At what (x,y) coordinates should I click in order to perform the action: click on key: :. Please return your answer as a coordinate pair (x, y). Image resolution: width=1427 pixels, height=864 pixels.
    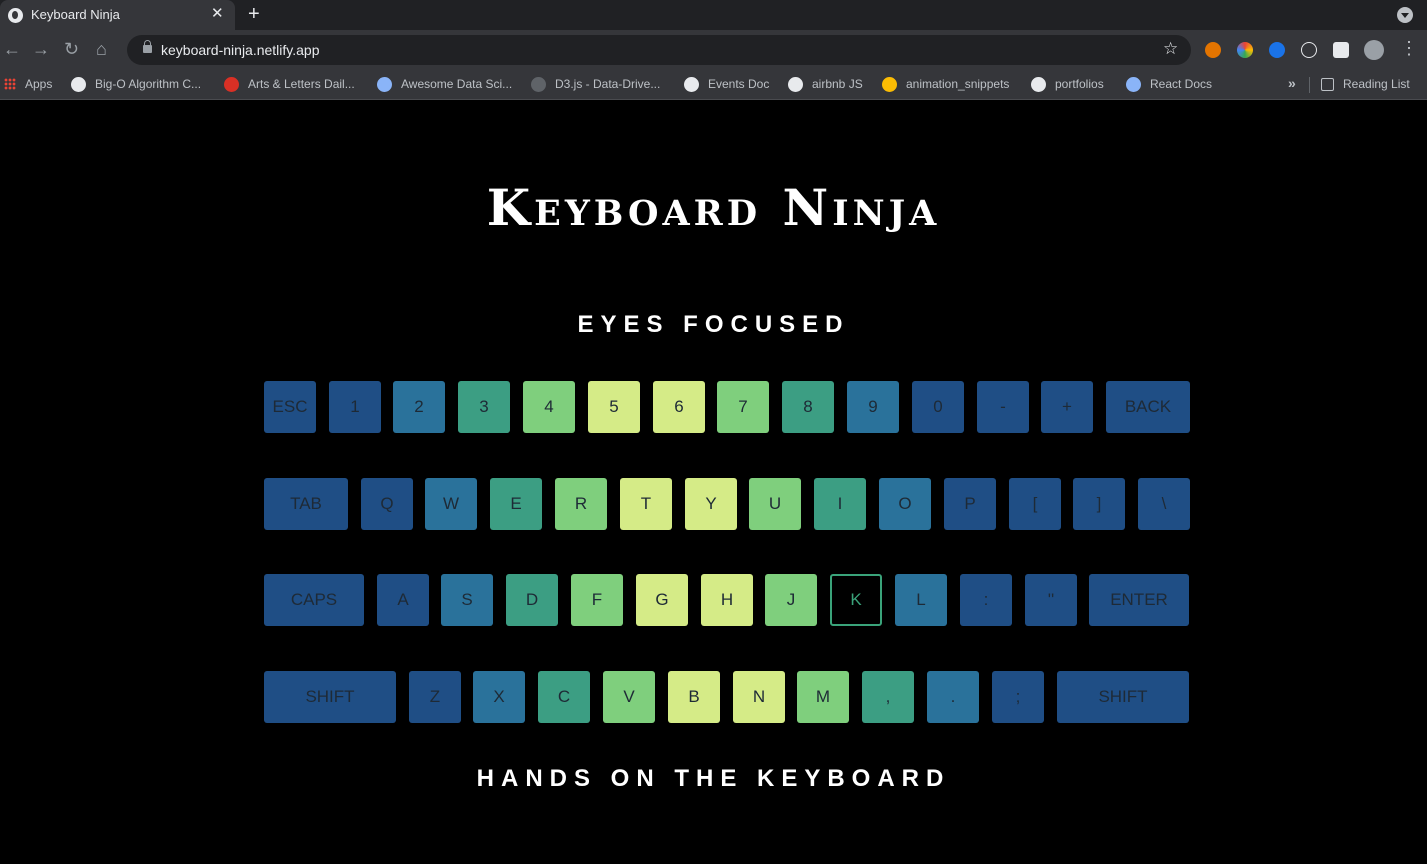
    Looking at the image, I should click on (986, 600).